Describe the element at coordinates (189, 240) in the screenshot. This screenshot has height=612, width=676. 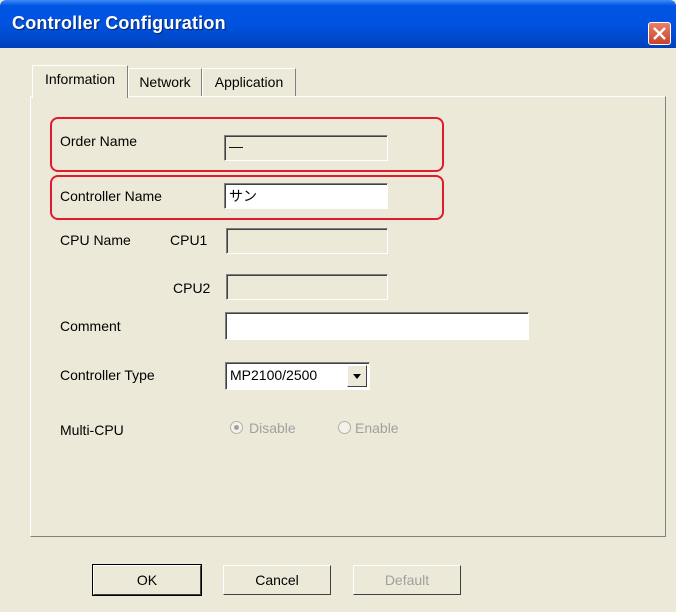
I see `cpu1-label: CPU1` at that location.